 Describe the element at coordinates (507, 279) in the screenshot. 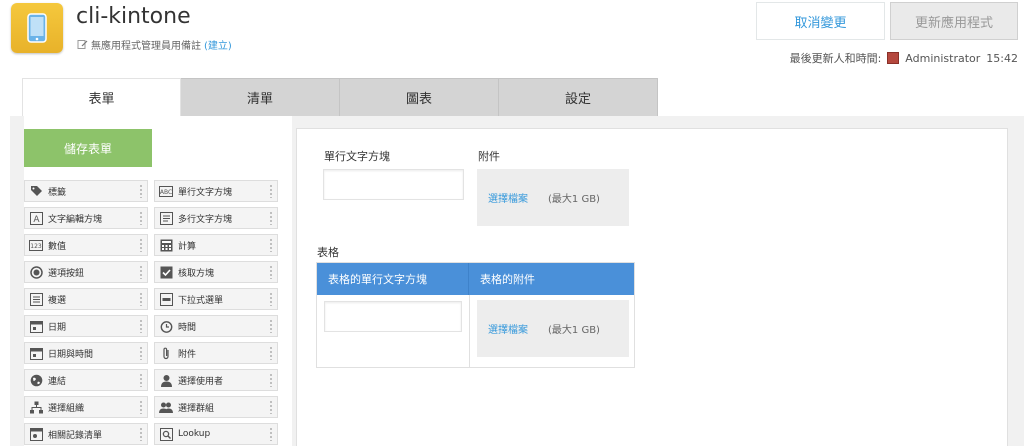

I see `subtable-col-attachment: 表格的附件` at that location.